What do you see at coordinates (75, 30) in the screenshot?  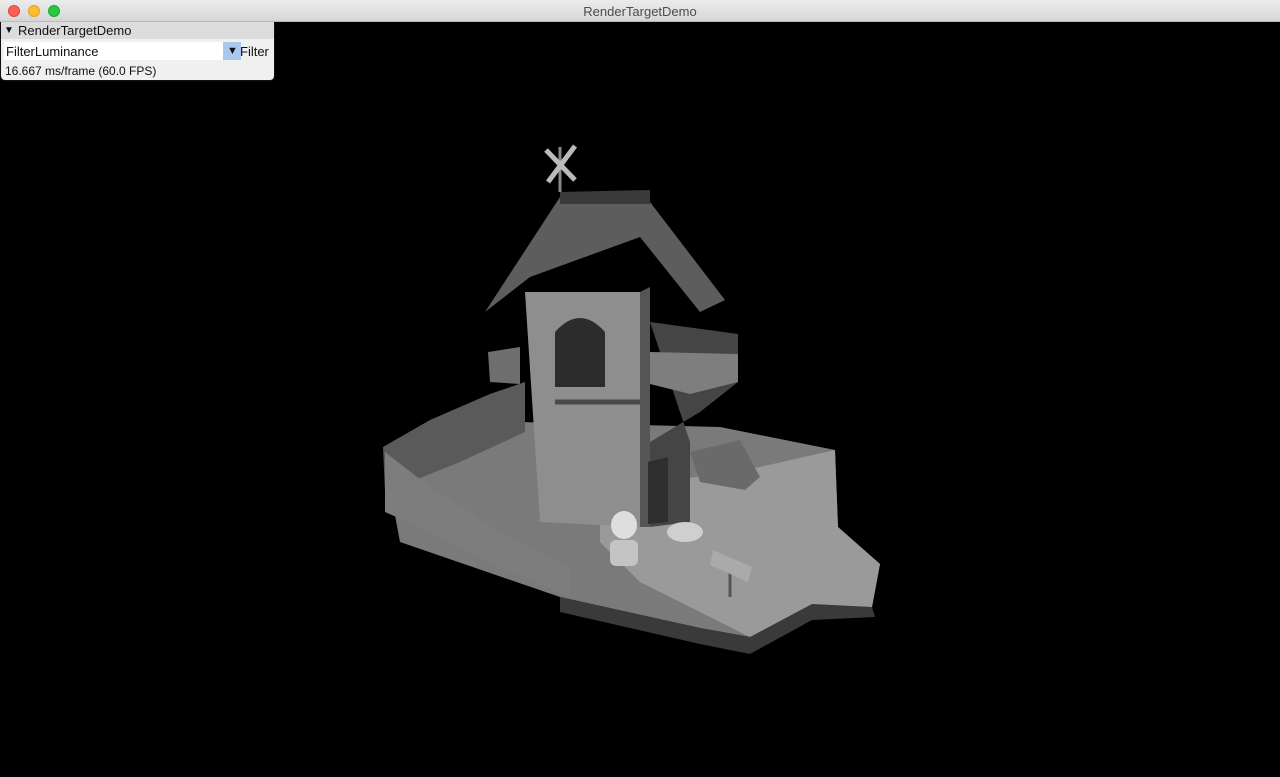 I see `panel-title: RenderTargetDemo` at bounding box center [75, 30].